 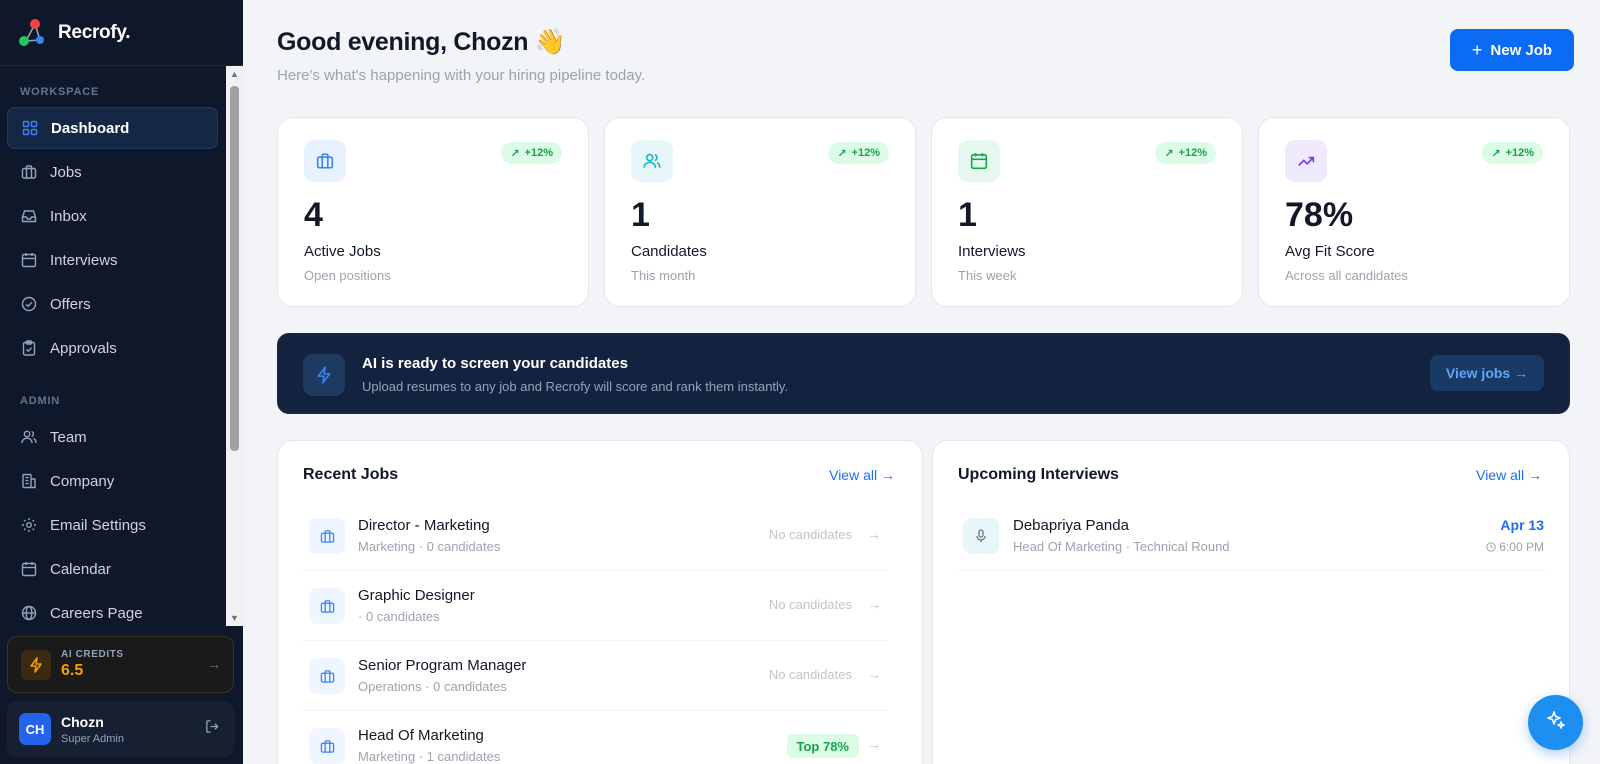 I want to click on job-title: Director - Marketing, so click(x=424, y=525).